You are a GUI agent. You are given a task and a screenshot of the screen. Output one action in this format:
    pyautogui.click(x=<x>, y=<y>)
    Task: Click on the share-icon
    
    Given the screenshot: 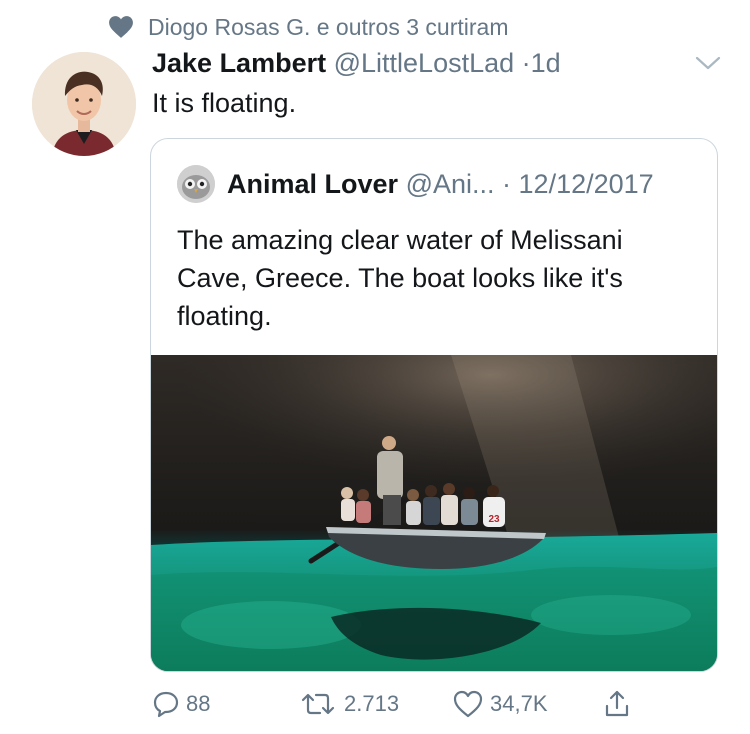 What is the action you would take?
    pyautogui.click(x=617, y=703)
    